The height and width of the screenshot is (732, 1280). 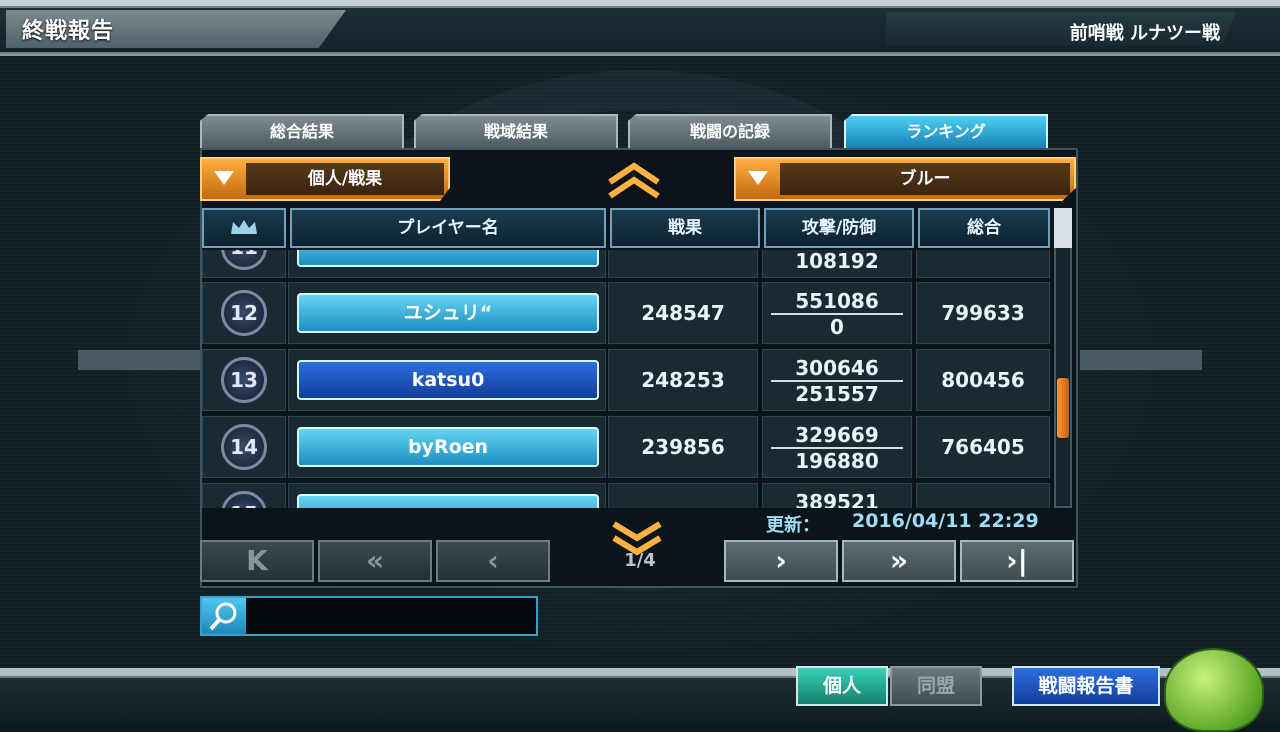 What do you see at coordinates (685, 228) in the screenshot?
I see `score-header: 戦果` at bounding box center [685, 228].